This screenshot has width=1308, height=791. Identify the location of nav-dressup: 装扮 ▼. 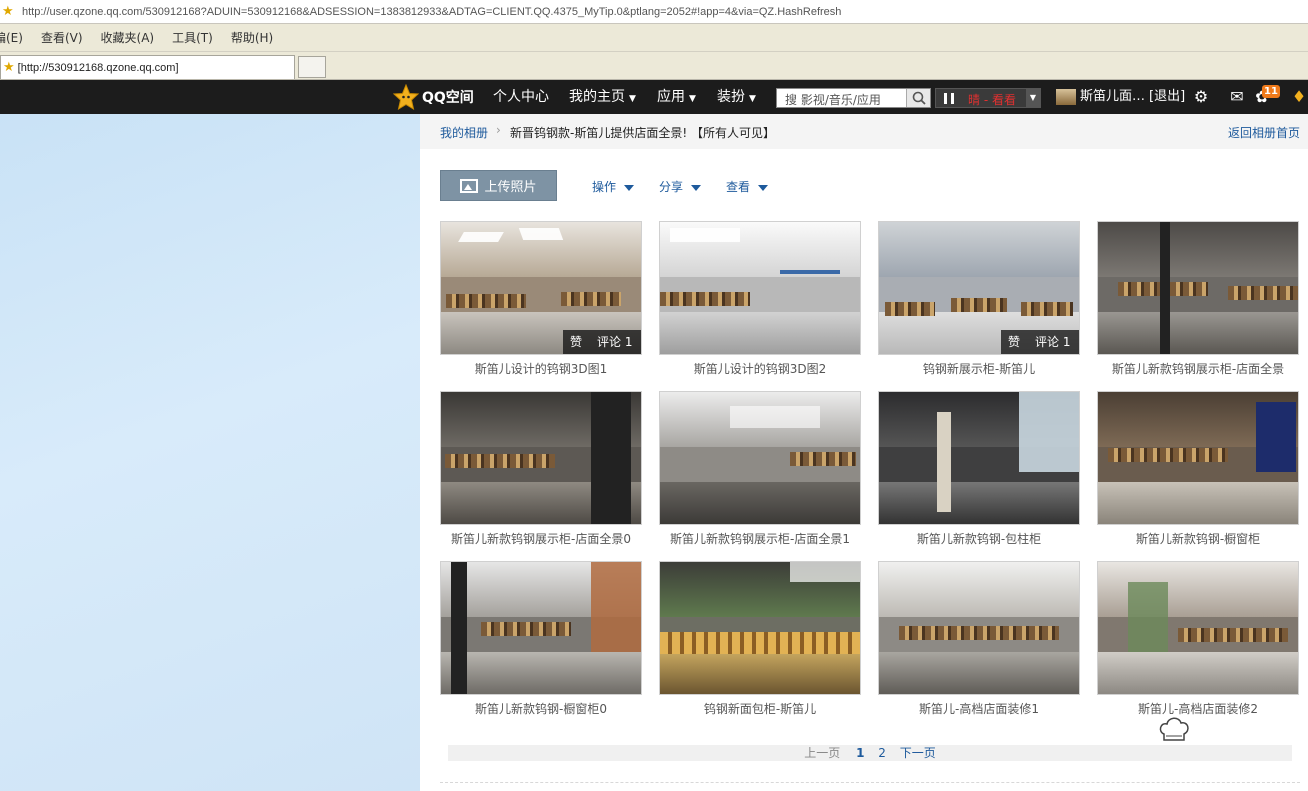
(736, 97).